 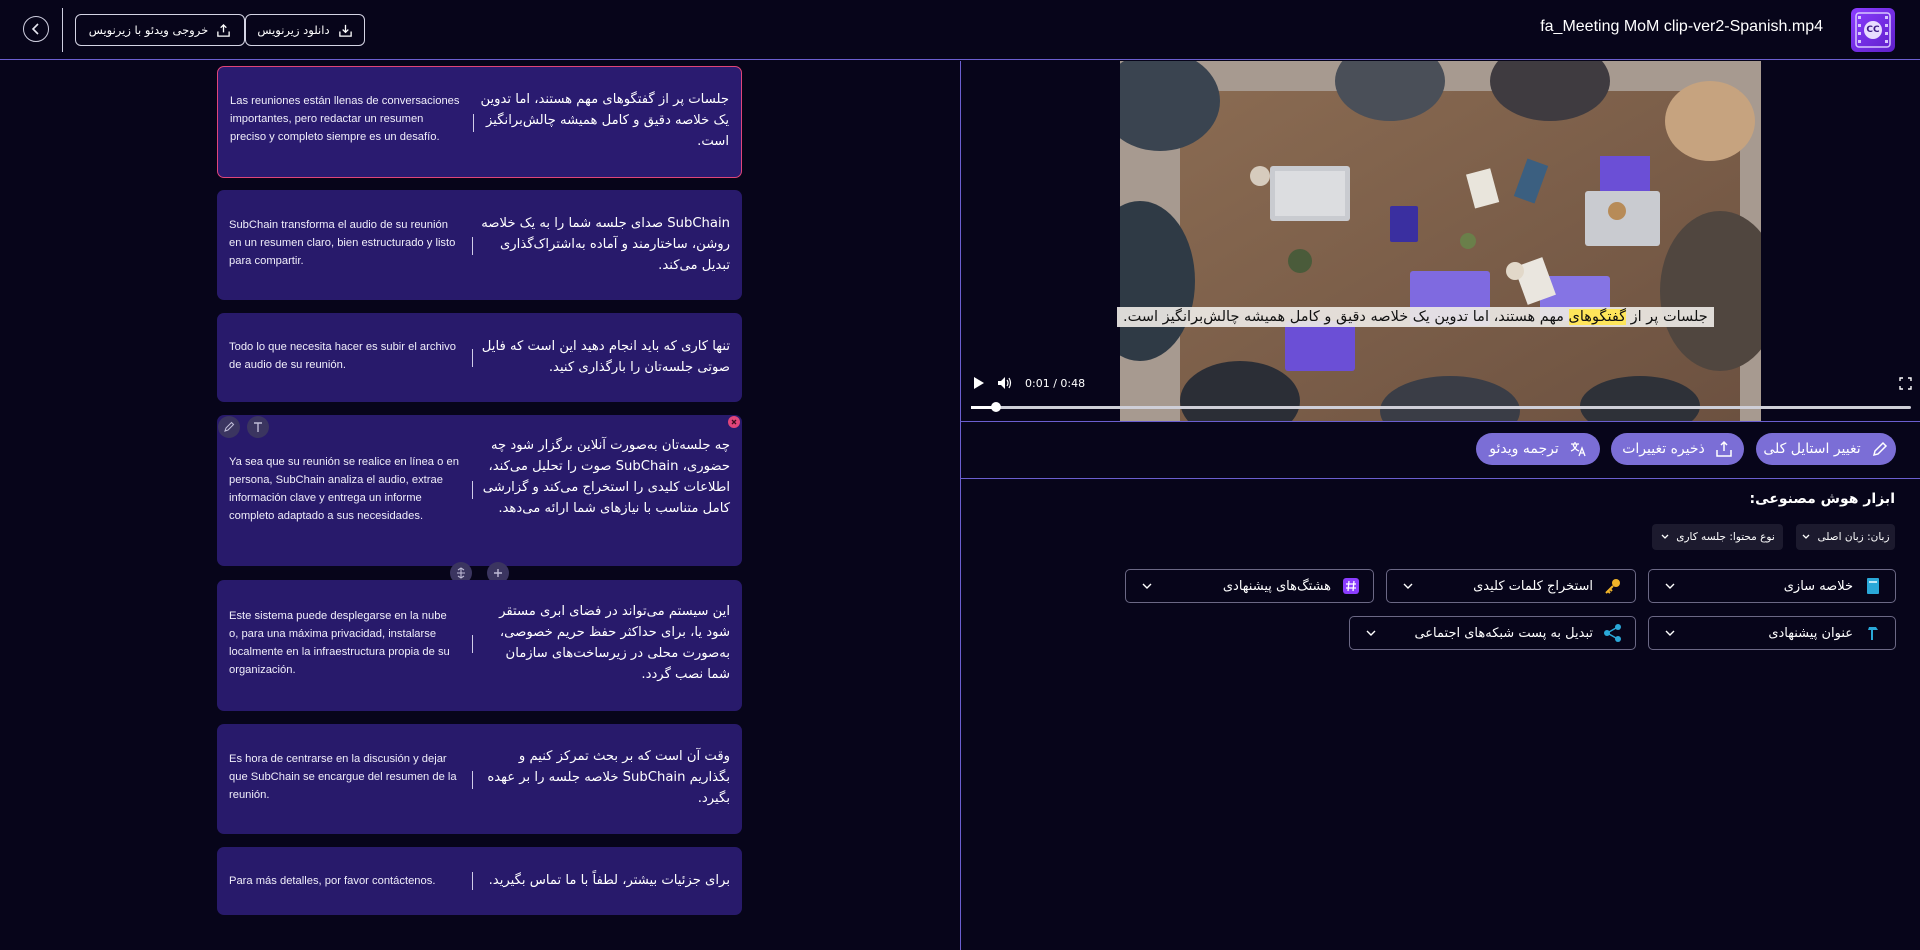 What do you see at coordinates (1853, 537) in the screenshot?
I see `language-select-label: زبان: زبان اصلی` at bounding box center [1853, 537].